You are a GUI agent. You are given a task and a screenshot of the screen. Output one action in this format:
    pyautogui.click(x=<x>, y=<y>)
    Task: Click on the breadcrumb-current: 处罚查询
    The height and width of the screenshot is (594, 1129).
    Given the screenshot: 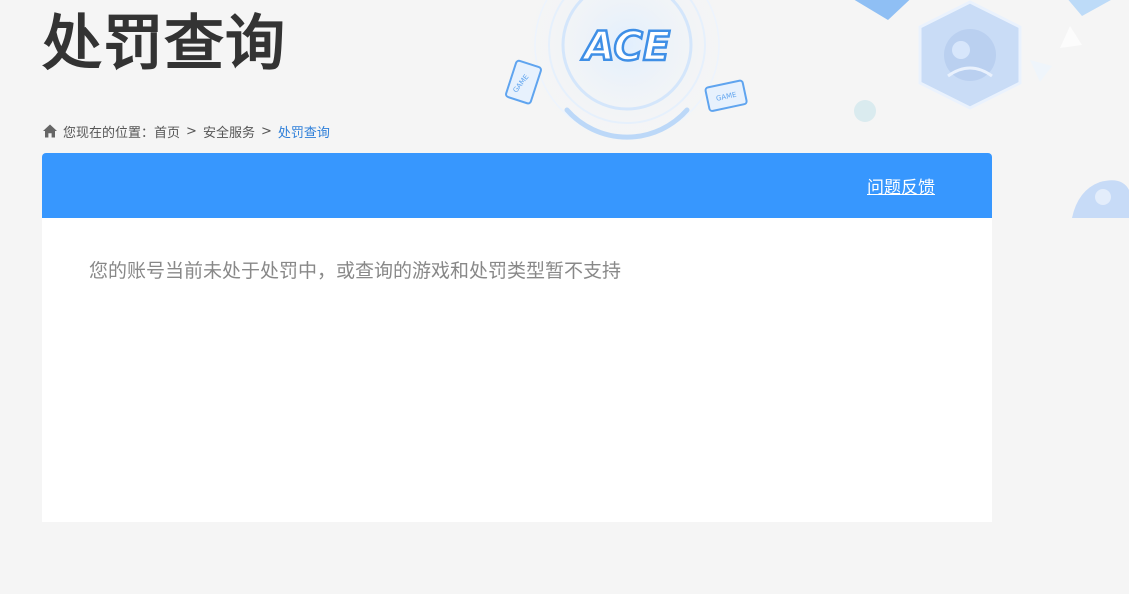 What is the action you would take?
    pyautogui.click(x=303, y=133)
    